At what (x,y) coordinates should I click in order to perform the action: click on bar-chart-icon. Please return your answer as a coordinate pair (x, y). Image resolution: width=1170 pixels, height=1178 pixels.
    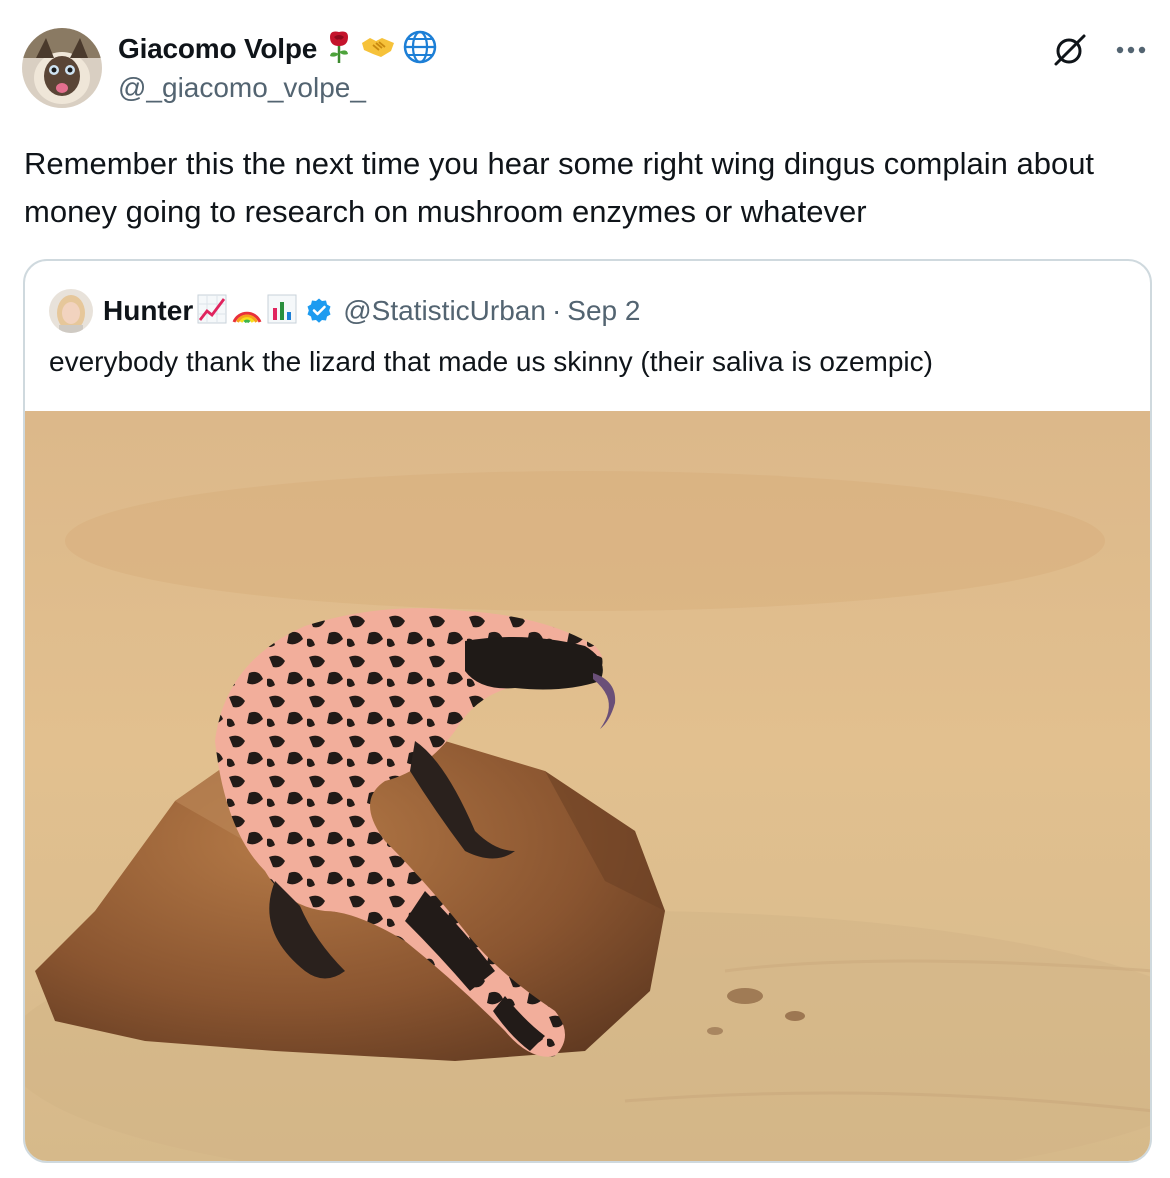
    Looking at the image, I should click on (282, 311).